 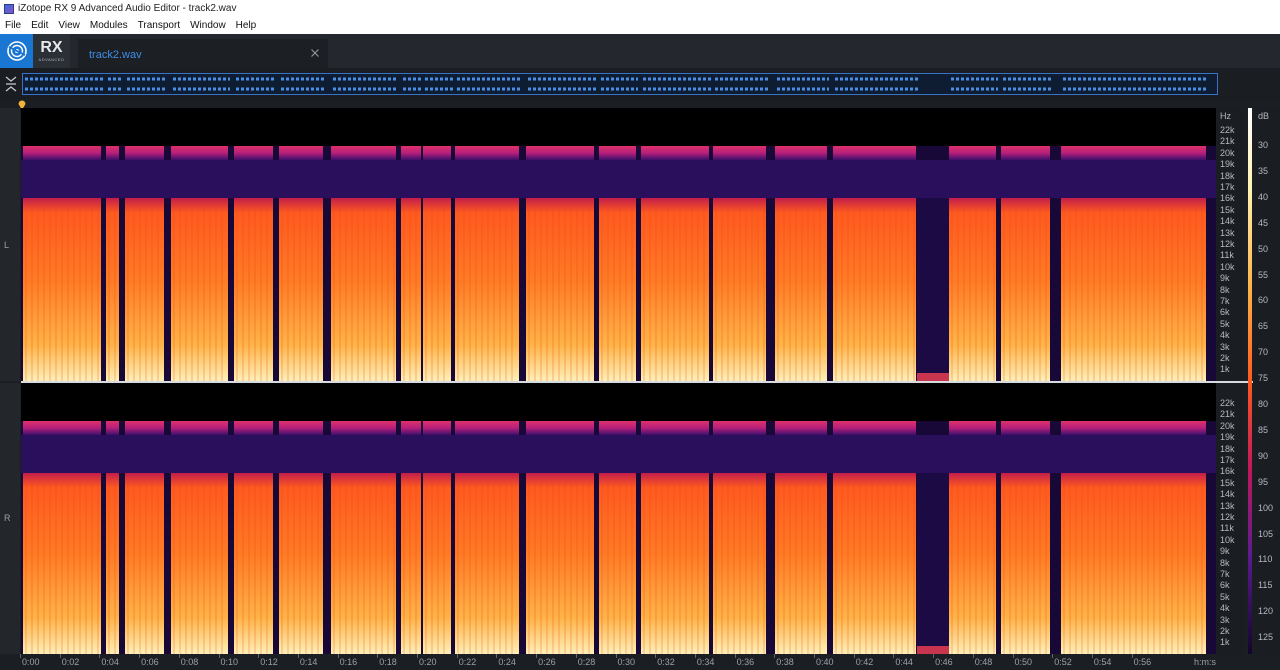 I want to click on db-tick-label: 100, so click(x=1266, y=507).